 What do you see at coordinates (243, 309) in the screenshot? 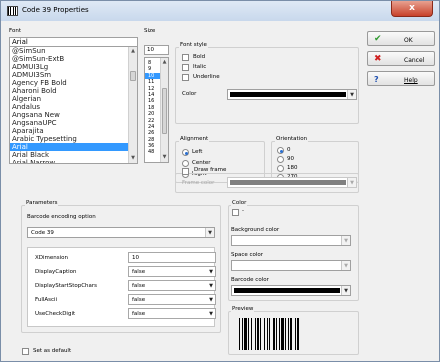
I see `preview-label: Preview` at bounding box center [243, 309].